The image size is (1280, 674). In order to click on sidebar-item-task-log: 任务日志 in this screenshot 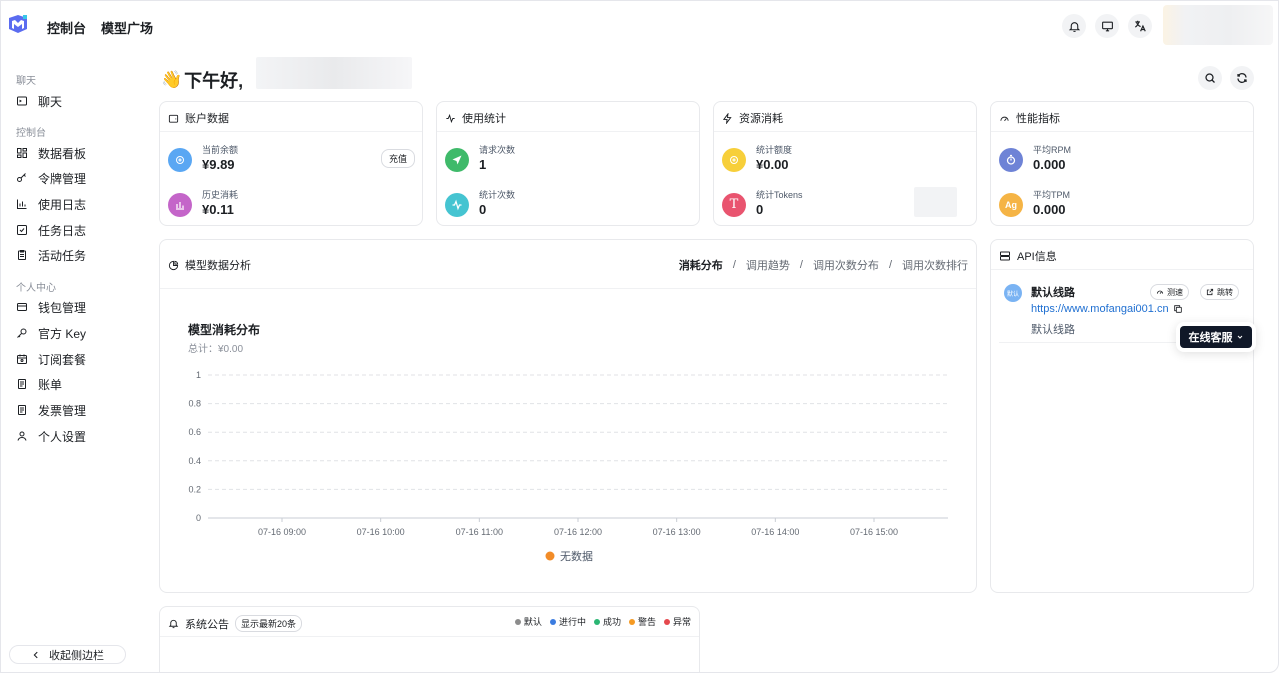, I will do `click(76, 230)`.